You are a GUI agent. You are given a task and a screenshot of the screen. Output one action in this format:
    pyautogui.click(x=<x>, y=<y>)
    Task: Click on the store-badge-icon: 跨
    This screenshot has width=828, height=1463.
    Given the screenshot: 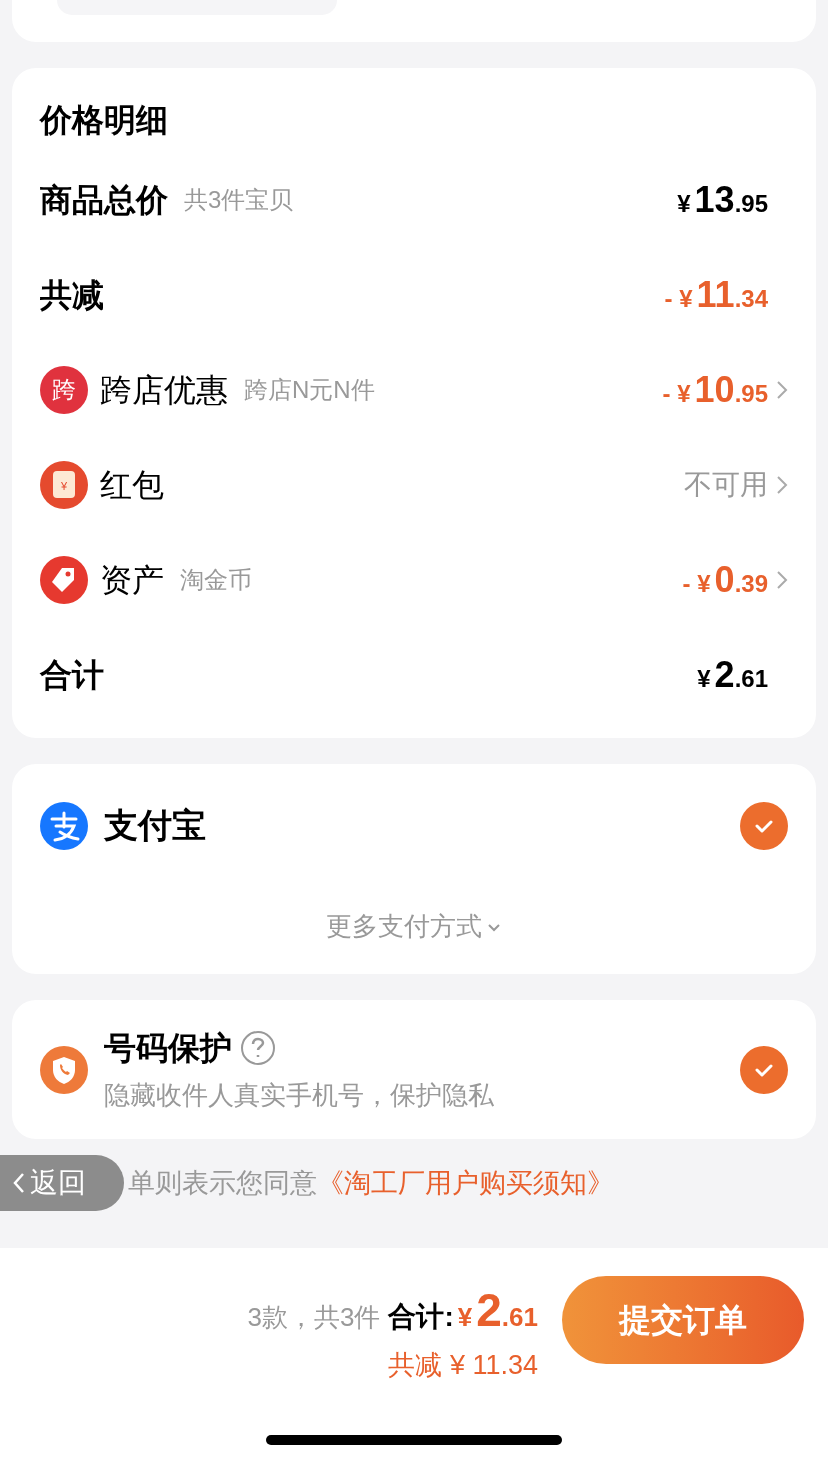 What is the action you would take?
    pyautogui.click(x=64, y=389)
    